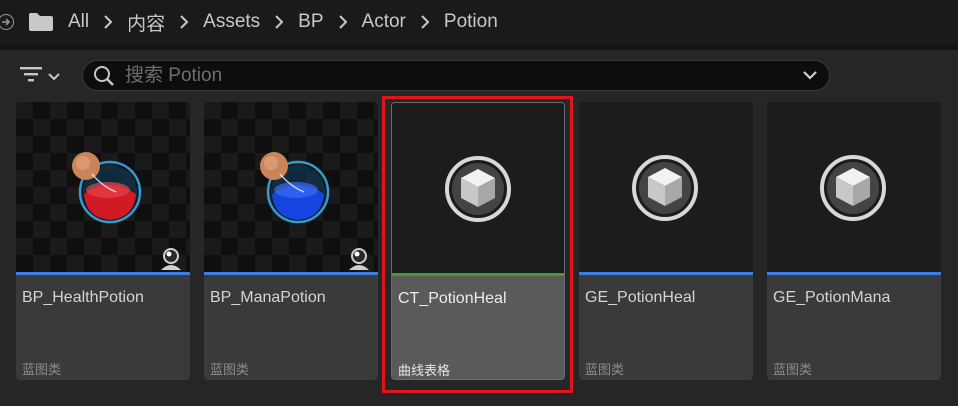 This screenshot has height=406, width=958. What do you see at coordinates (463, 75) in the screenshot?
I see `search-input` at bounding box center [463, 75].